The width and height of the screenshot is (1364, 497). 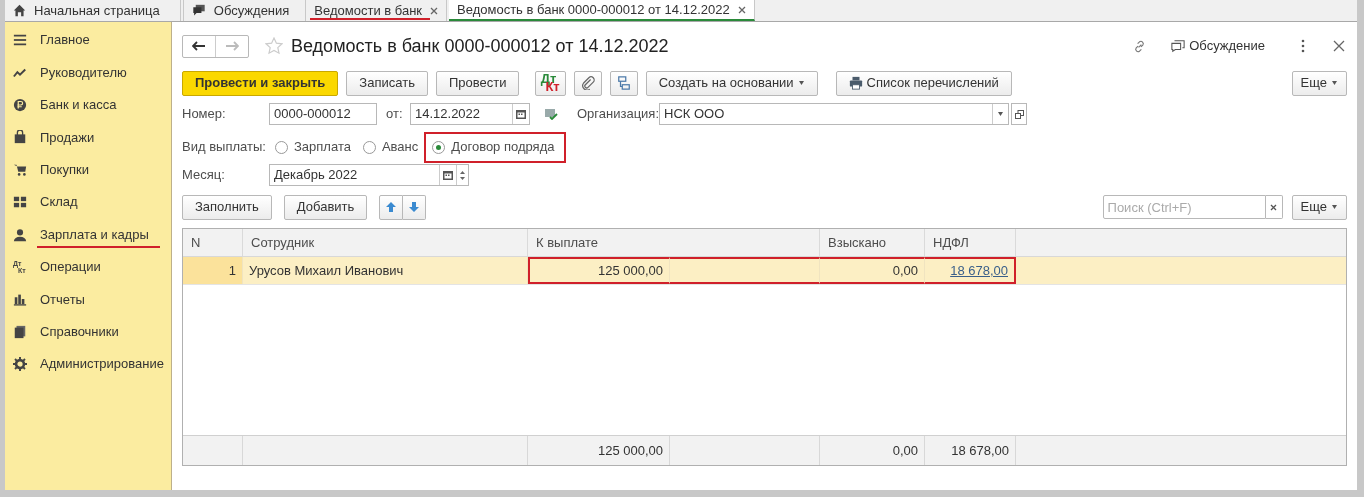 I want to click on open-button, so click(x=1019, y=114).